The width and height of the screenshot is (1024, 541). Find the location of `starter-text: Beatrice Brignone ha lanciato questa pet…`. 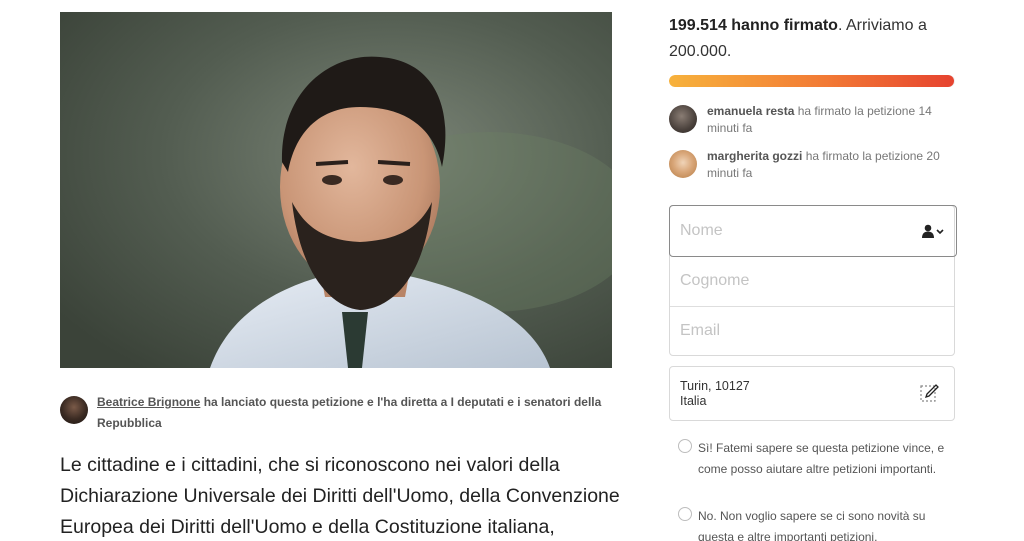

starter-text: Beatrice Brignone ha lanciato questa pet… is located at coordinates (354, 413).